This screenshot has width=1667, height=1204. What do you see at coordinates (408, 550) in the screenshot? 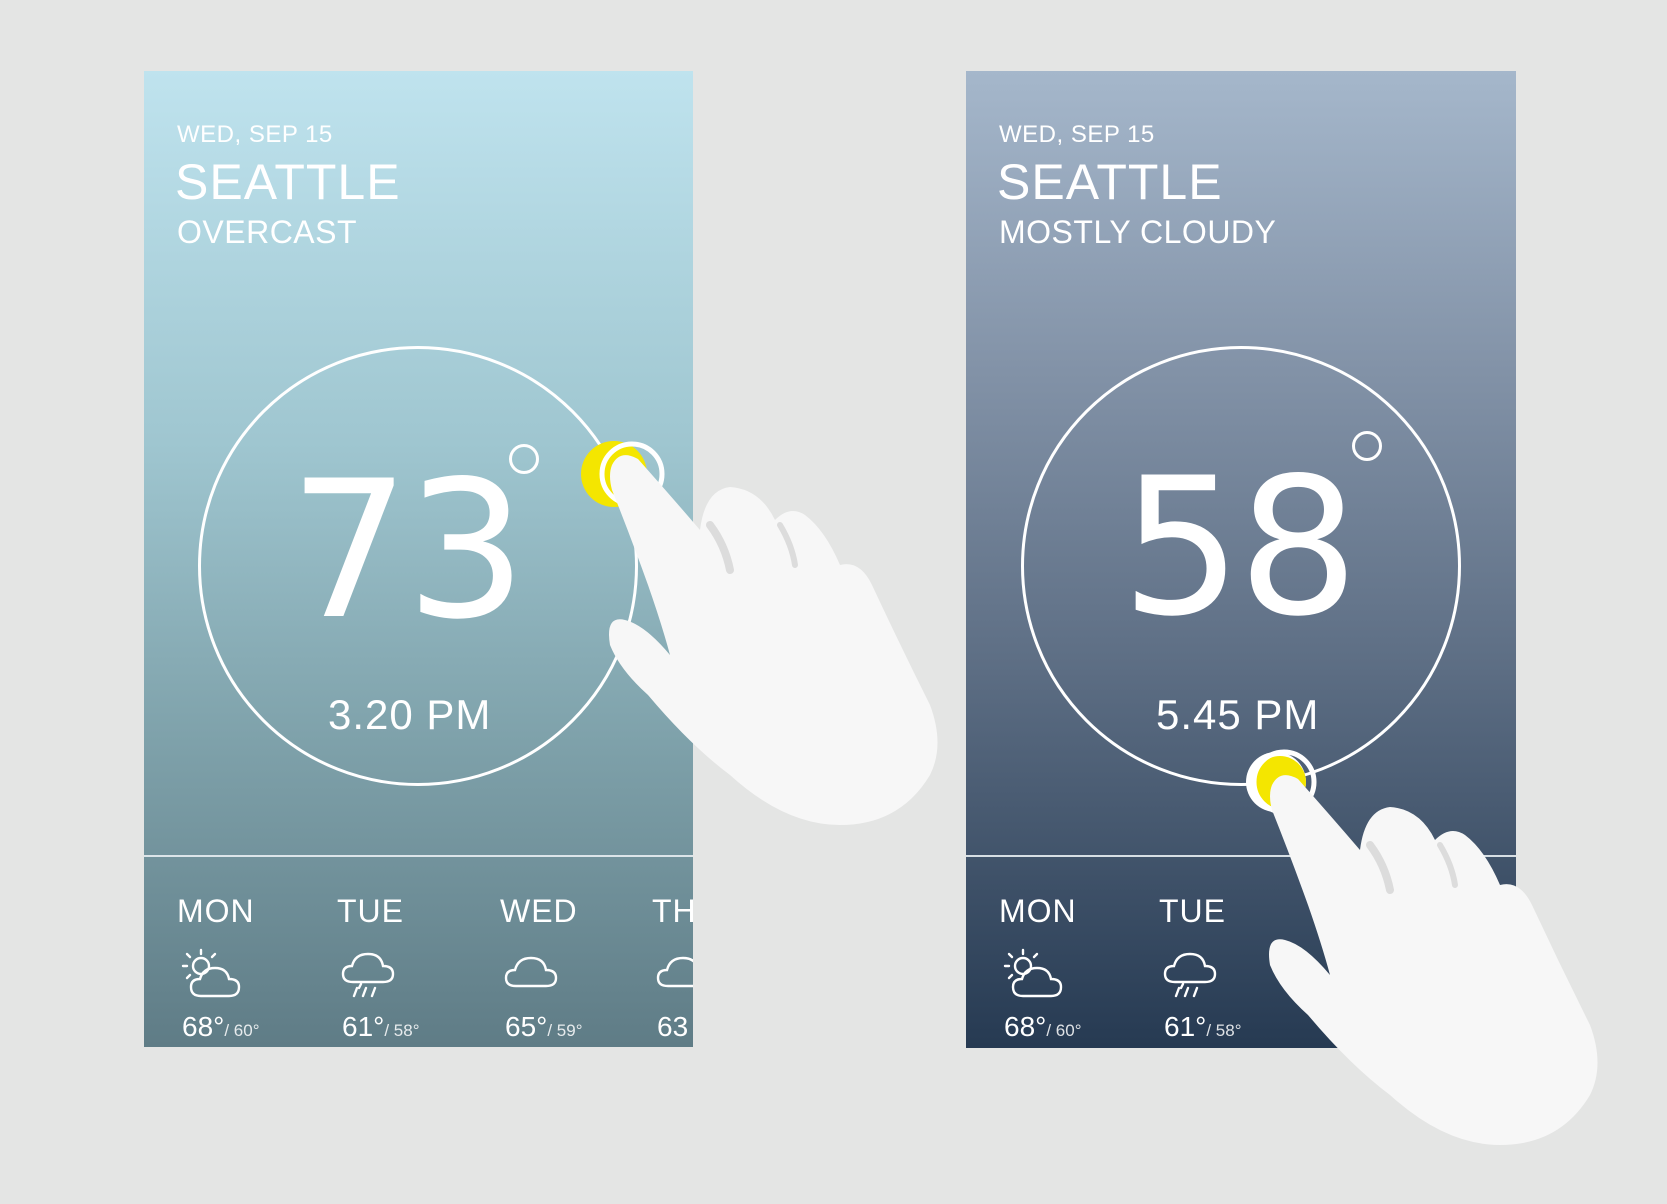
I see `temperature-value: 73` at bounding box center [408, 550].